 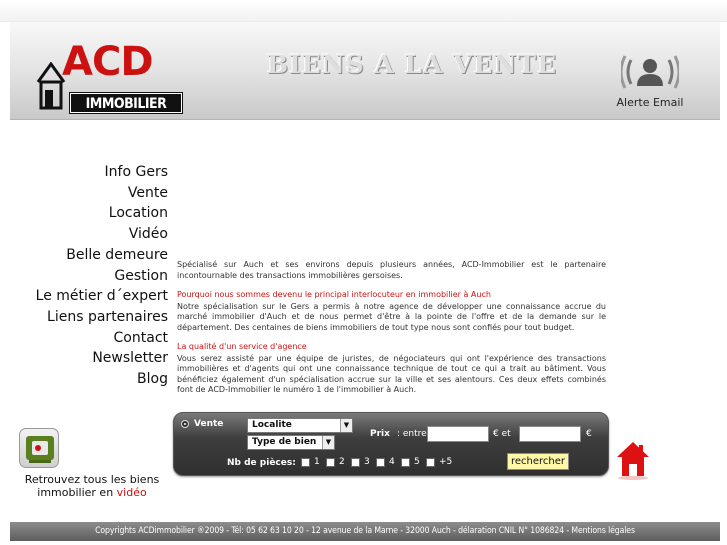 I want to click on type-de-bien-select: Type de bien ▼, so click(x=291, y=442).